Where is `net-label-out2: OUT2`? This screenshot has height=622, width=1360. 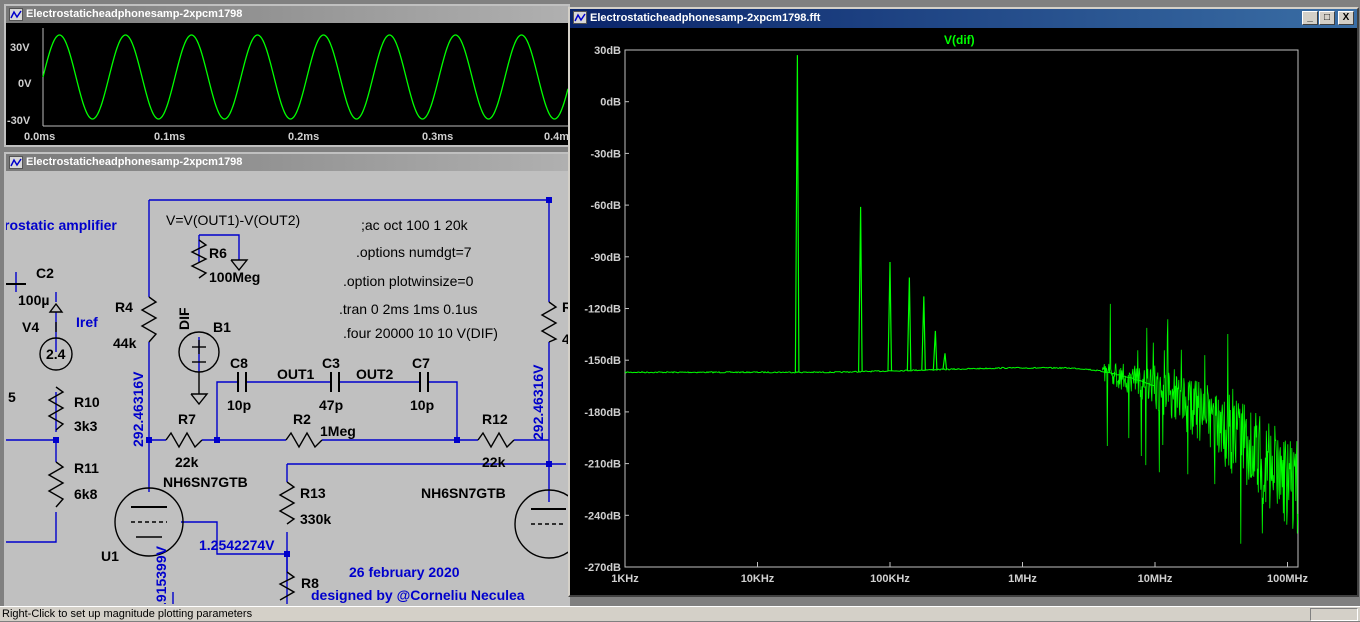
net-label-out2: OUT2 is located at coordinates (375, 374).